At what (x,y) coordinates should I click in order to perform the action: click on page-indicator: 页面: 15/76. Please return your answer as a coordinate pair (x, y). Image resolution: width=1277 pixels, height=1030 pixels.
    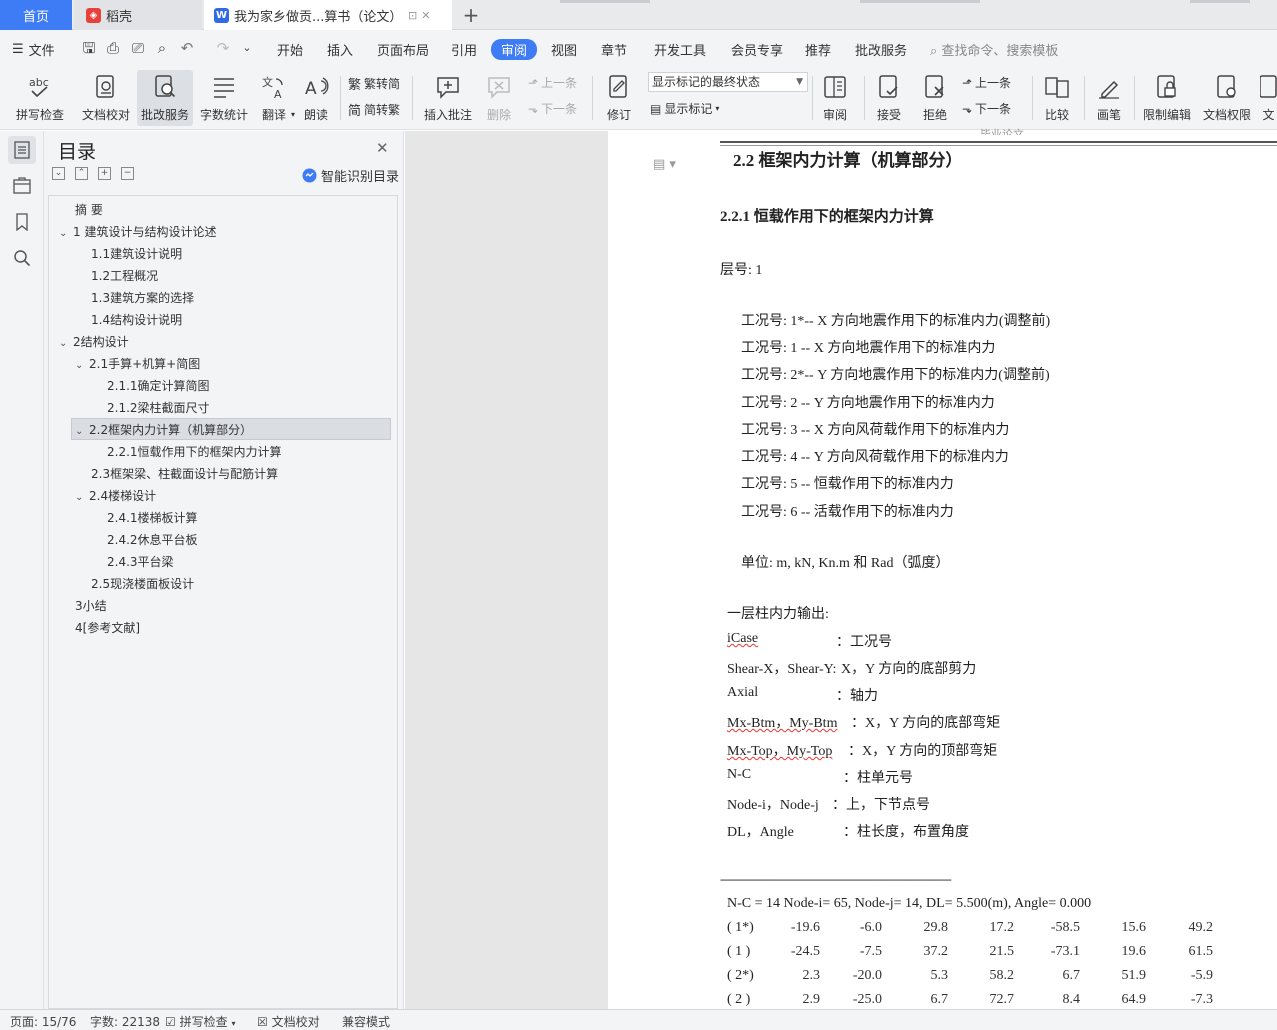
    Looking at the image, I should click on (43, 1021).